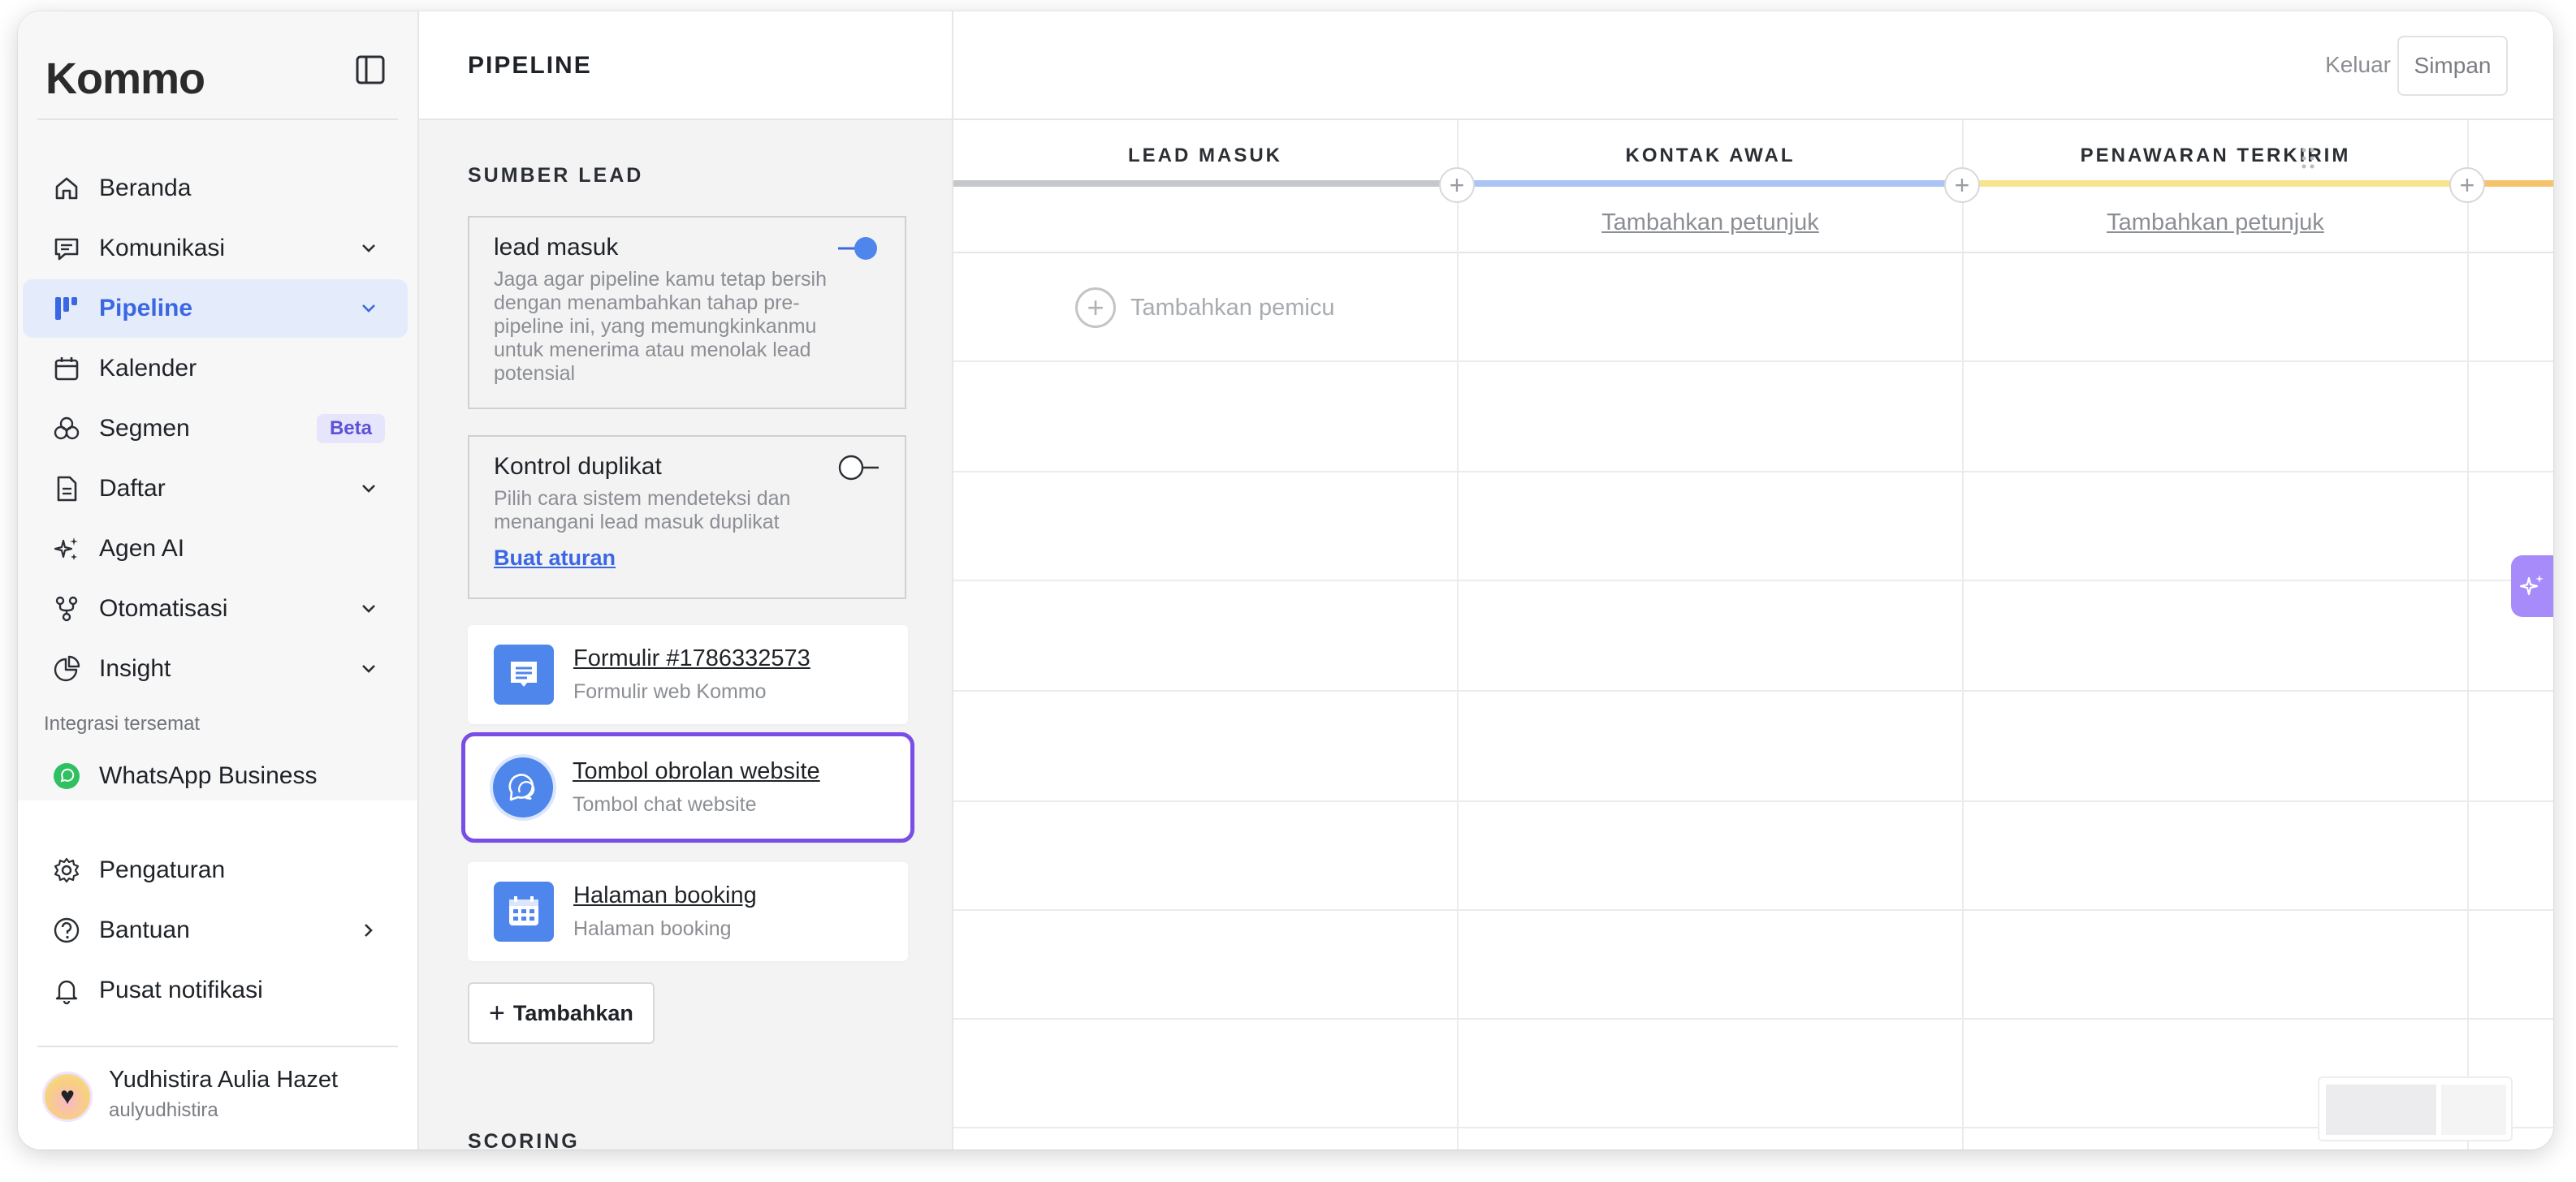 The height and width of the screenshot is (1182, 2576). I want to click on sidebar-item-bantuan: Bantuan, so click(215, 930).